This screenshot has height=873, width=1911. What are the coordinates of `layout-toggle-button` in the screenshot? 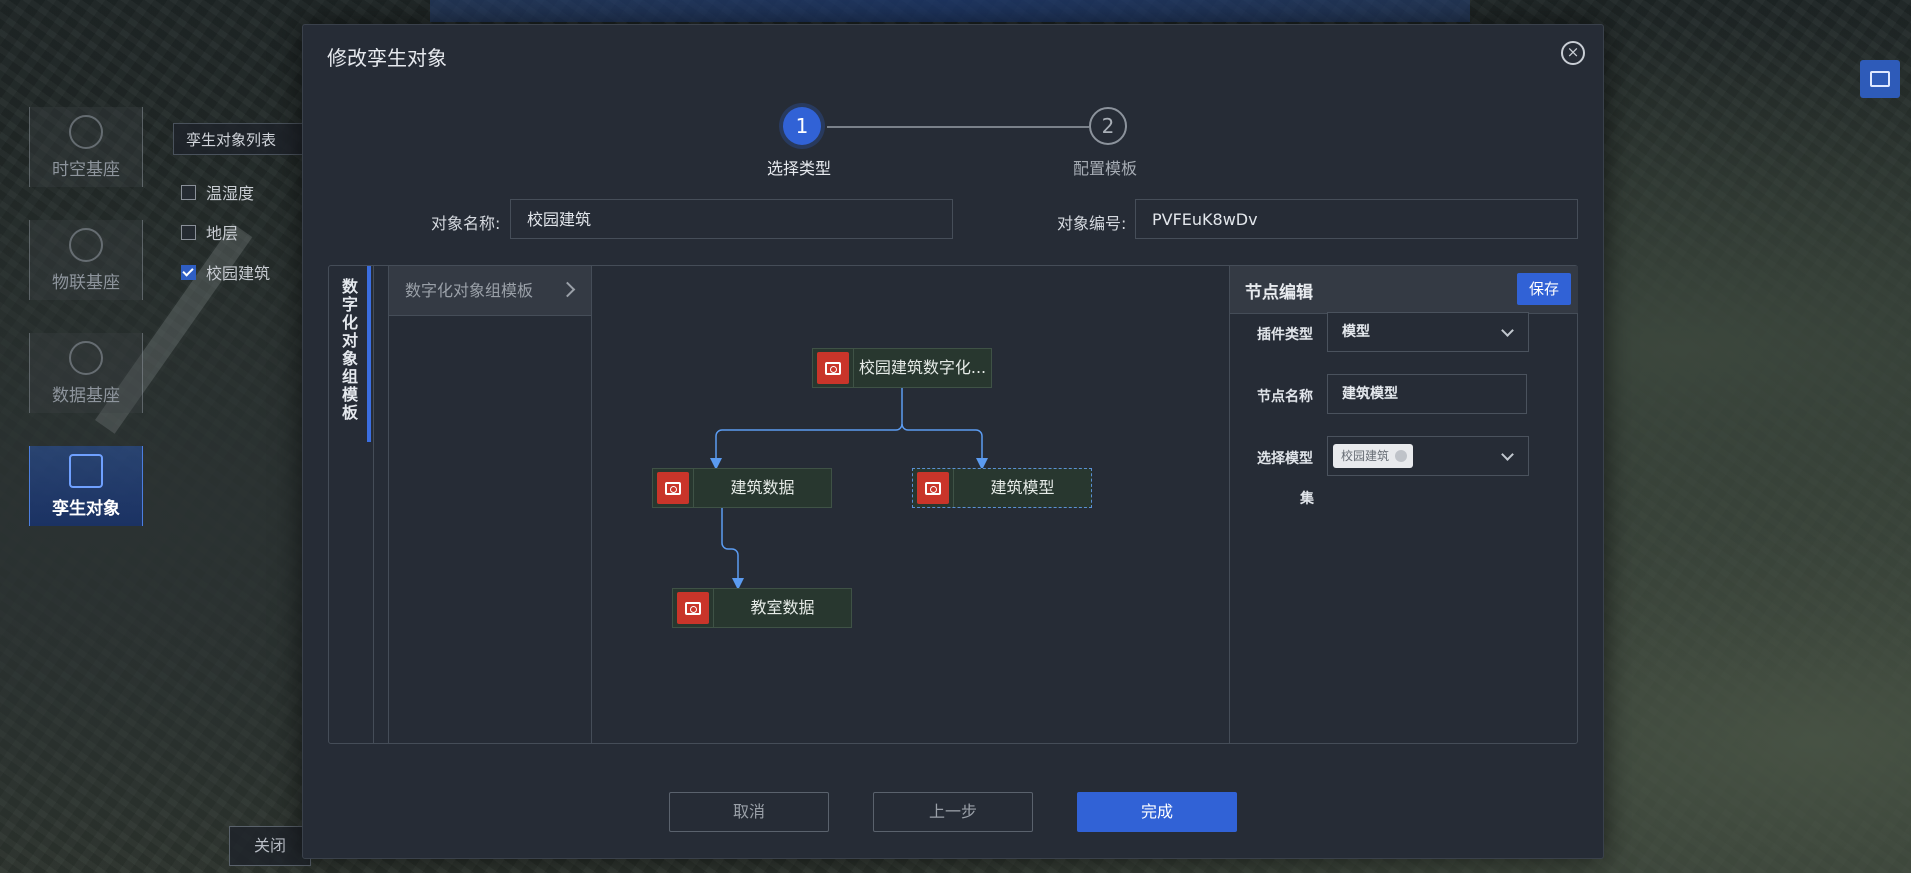 It's located at (1880, 79).